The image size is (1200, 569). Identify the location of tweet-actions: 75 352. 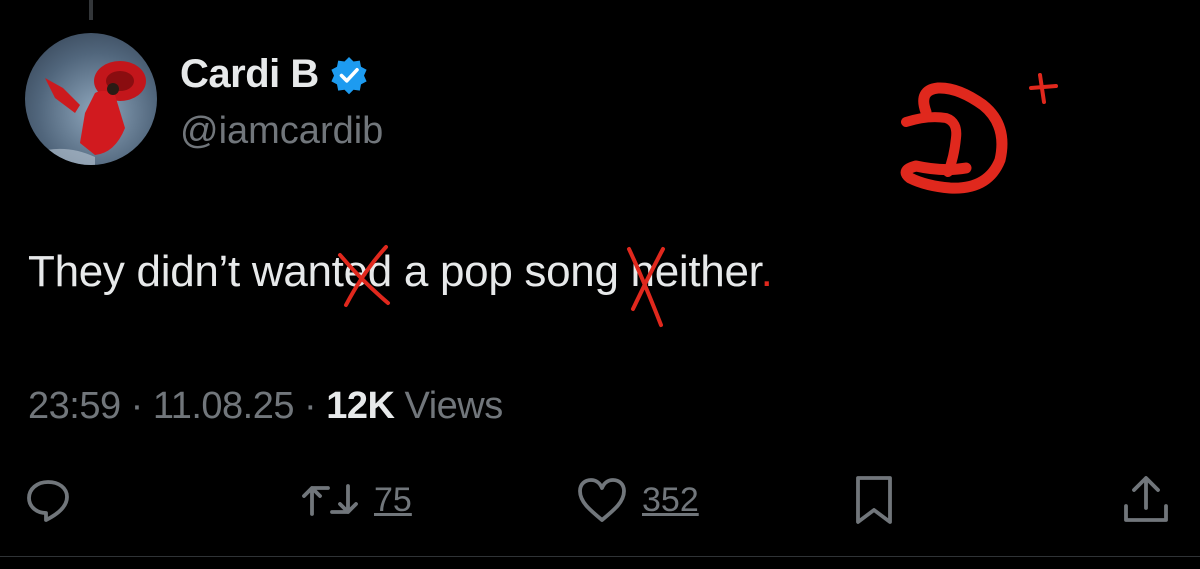
(600, 505).